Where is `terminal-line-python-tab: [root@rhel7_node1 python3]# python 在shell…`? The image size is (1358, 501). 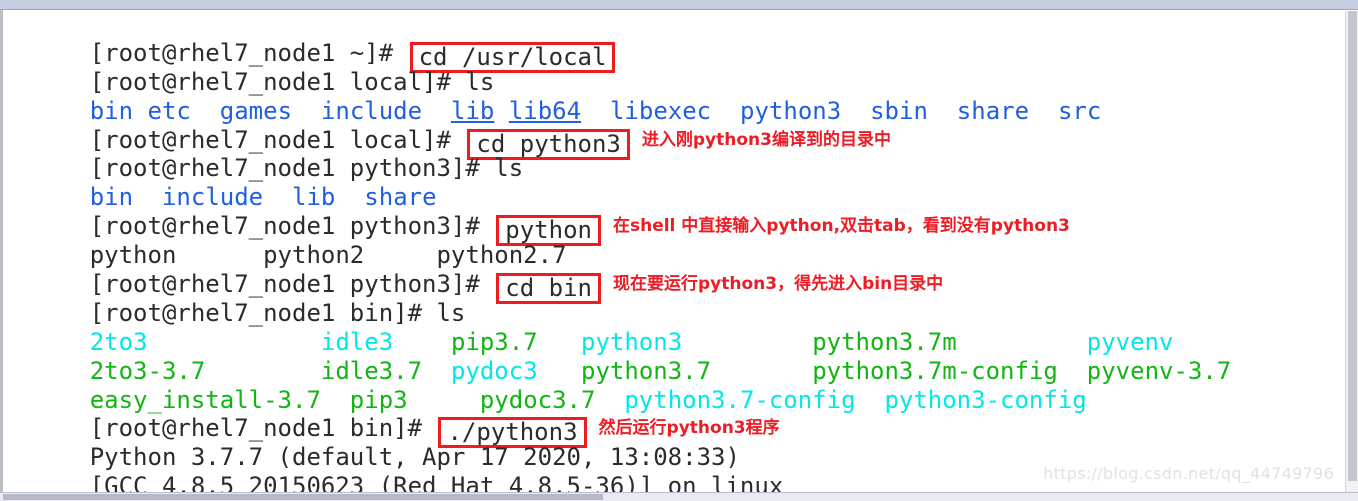
terminal-line-python-tab: [root@rhel7_node1 python3]# python 在shell… is located at coordinates (674, 215).